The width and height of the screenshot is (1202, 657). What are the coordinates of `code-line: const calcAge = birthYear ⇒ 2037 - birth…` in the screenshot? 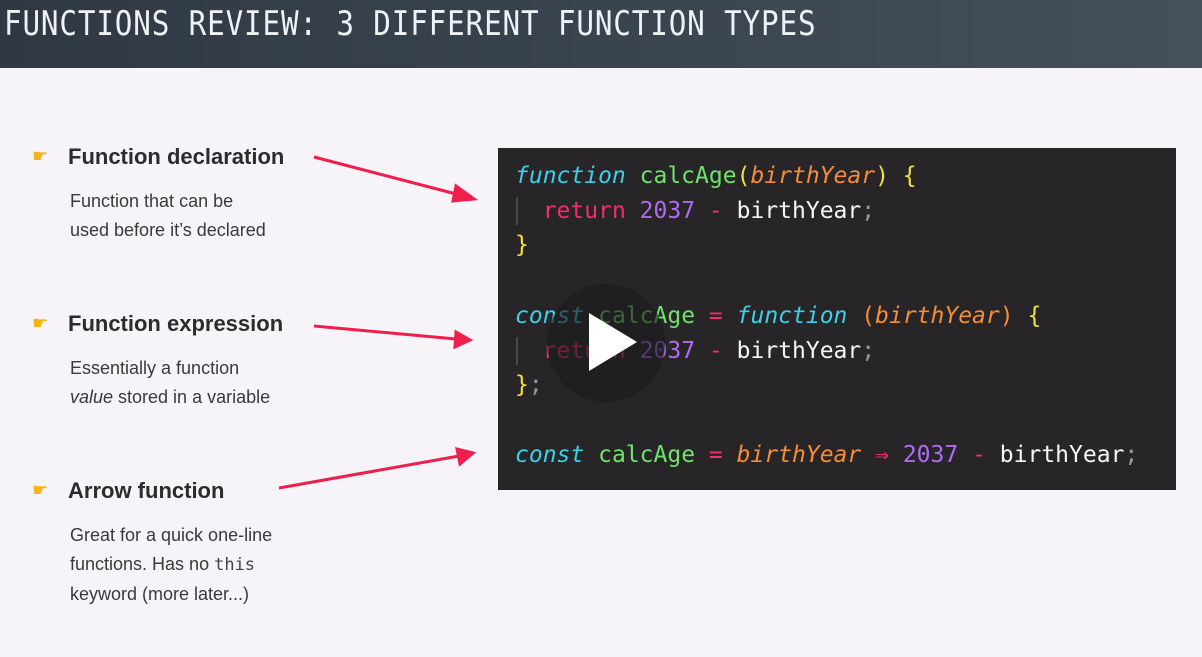 It's located at (826, 455).